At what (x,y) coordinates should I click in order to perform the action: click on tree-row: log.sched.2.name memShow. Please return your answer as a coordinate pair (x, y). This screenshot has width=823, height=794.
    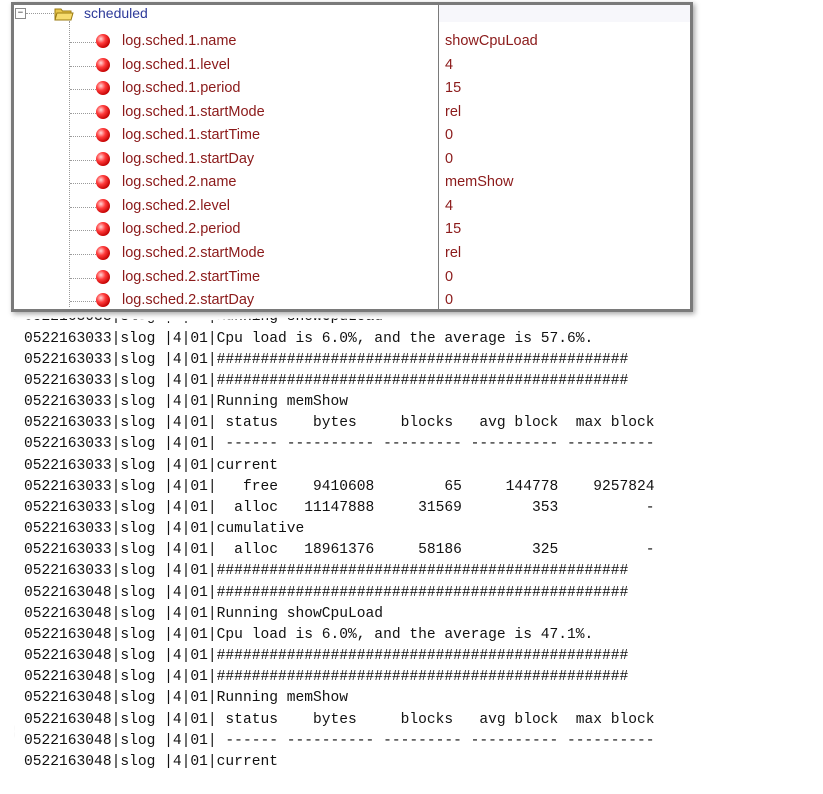
    Looking at the image, I should click on (352, 184).